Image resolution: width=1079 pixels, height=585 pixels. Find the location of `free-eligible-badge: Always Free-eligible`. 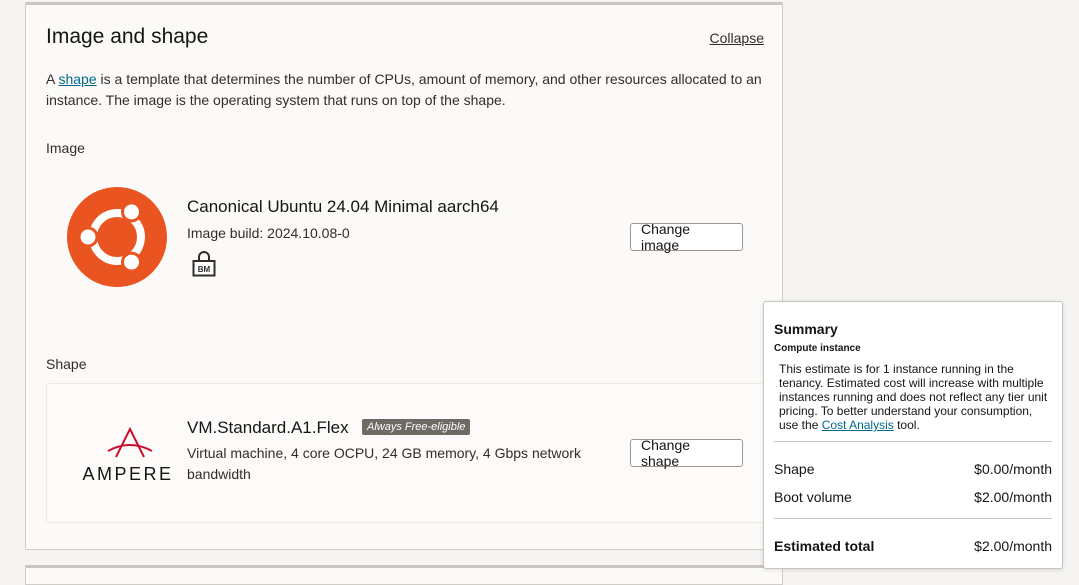

free-eligible-badge: Always Free-eligible is located at coordinates (416, 427).